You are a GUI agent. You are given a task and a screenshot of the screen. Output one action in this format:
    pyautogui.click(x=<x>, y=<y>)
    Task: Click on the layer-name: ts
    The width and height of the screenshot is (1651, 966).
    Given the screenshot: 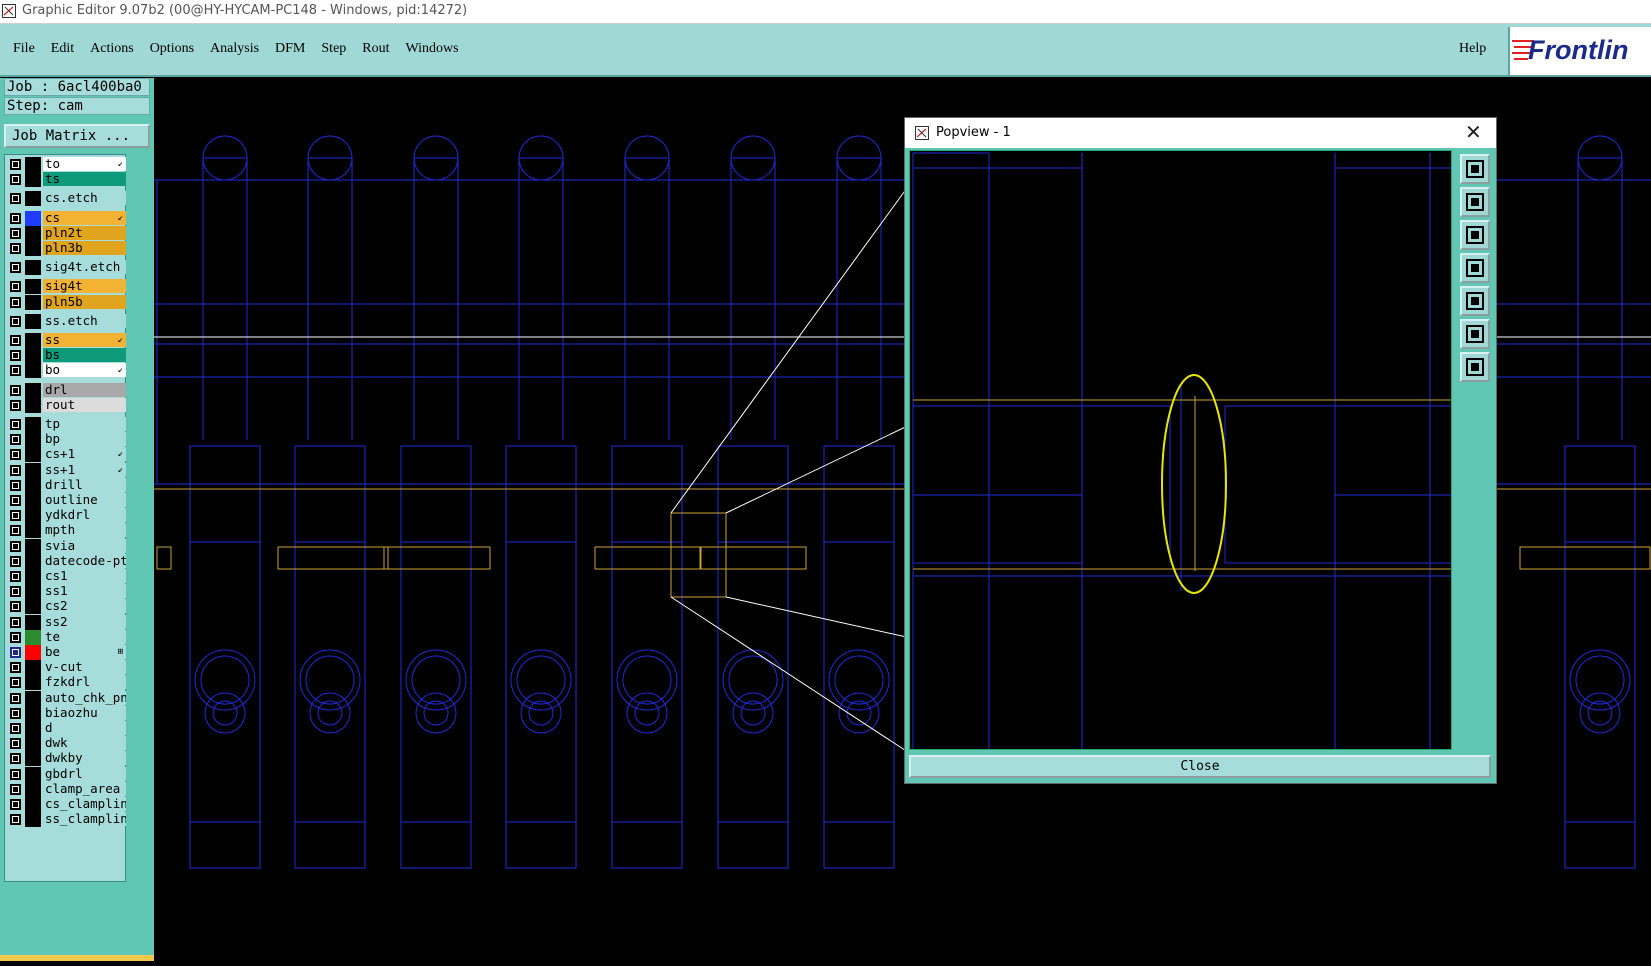 What is the action you would take?
    pyautogui.click(x=84, y=179)
    